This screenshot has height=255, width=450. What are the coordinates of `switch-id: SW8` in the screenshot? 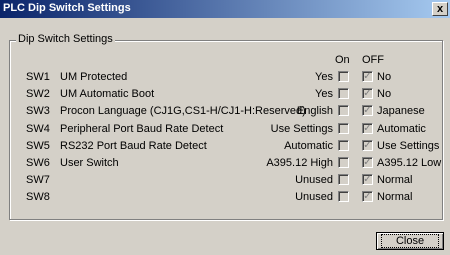 It's located at (38, 197).